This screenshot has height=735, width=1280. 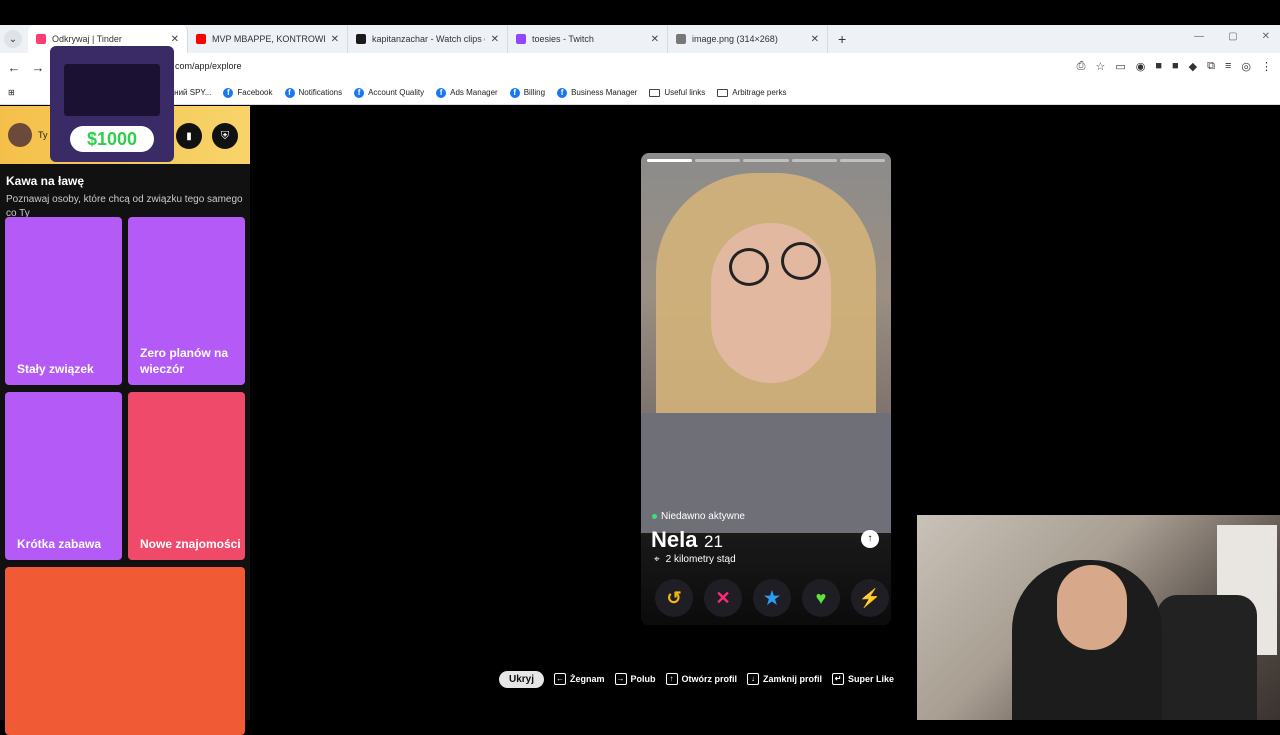 What do you see at coordinates (190, 544) in the screenshot?
I see `explore-card-label: Nowe znajomości` at bounding box center [190, 544].